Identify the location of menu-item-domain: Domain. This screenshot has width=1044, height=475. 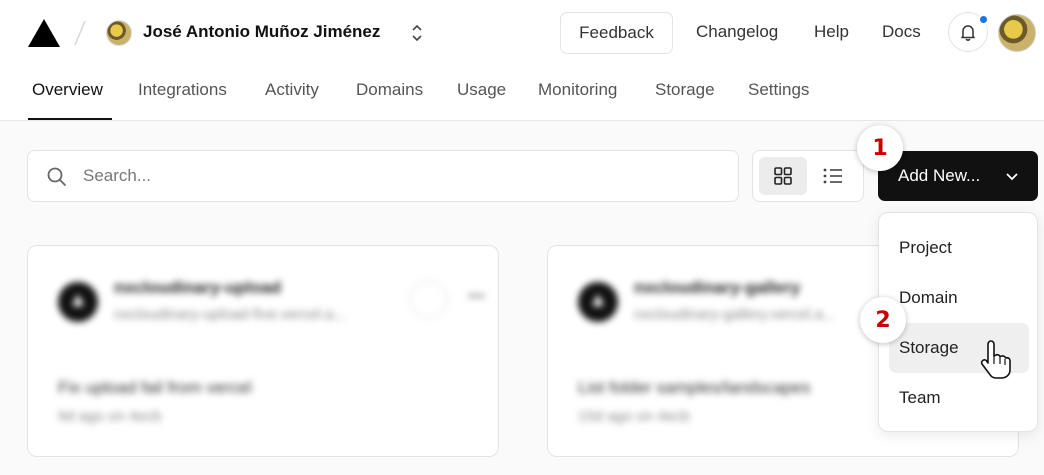
(959, 298).